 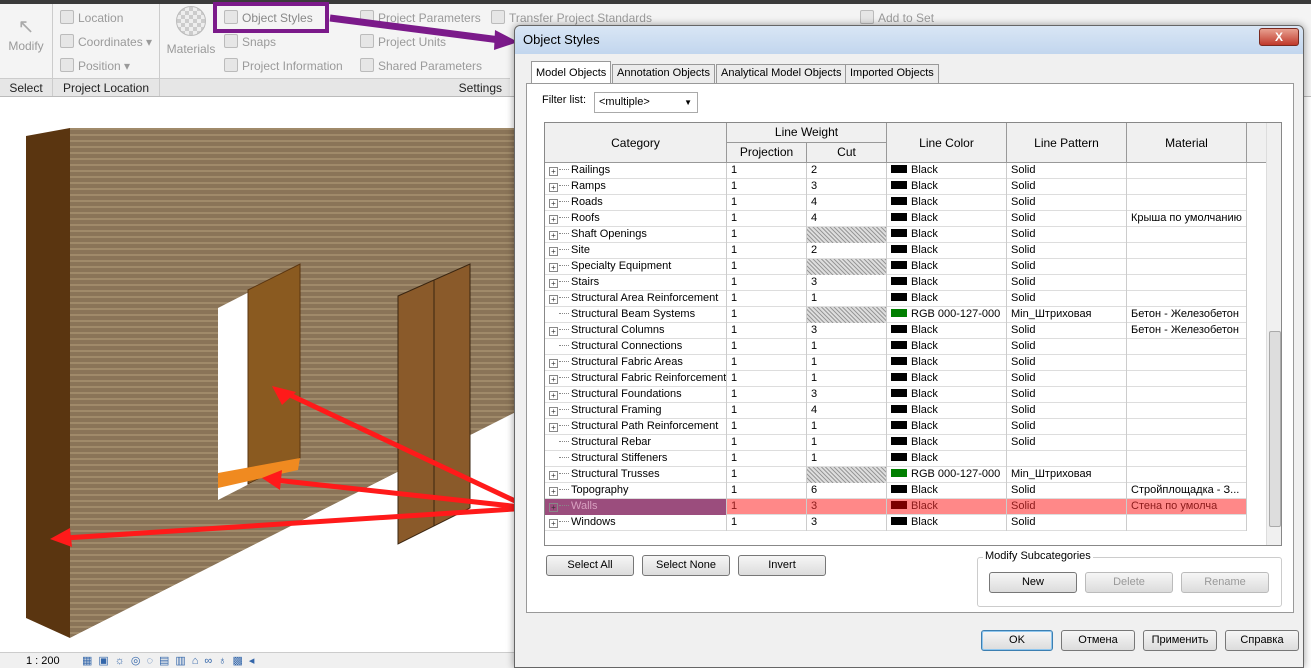 I want to click on help-button: Справка, so click(x=1262, y=640).